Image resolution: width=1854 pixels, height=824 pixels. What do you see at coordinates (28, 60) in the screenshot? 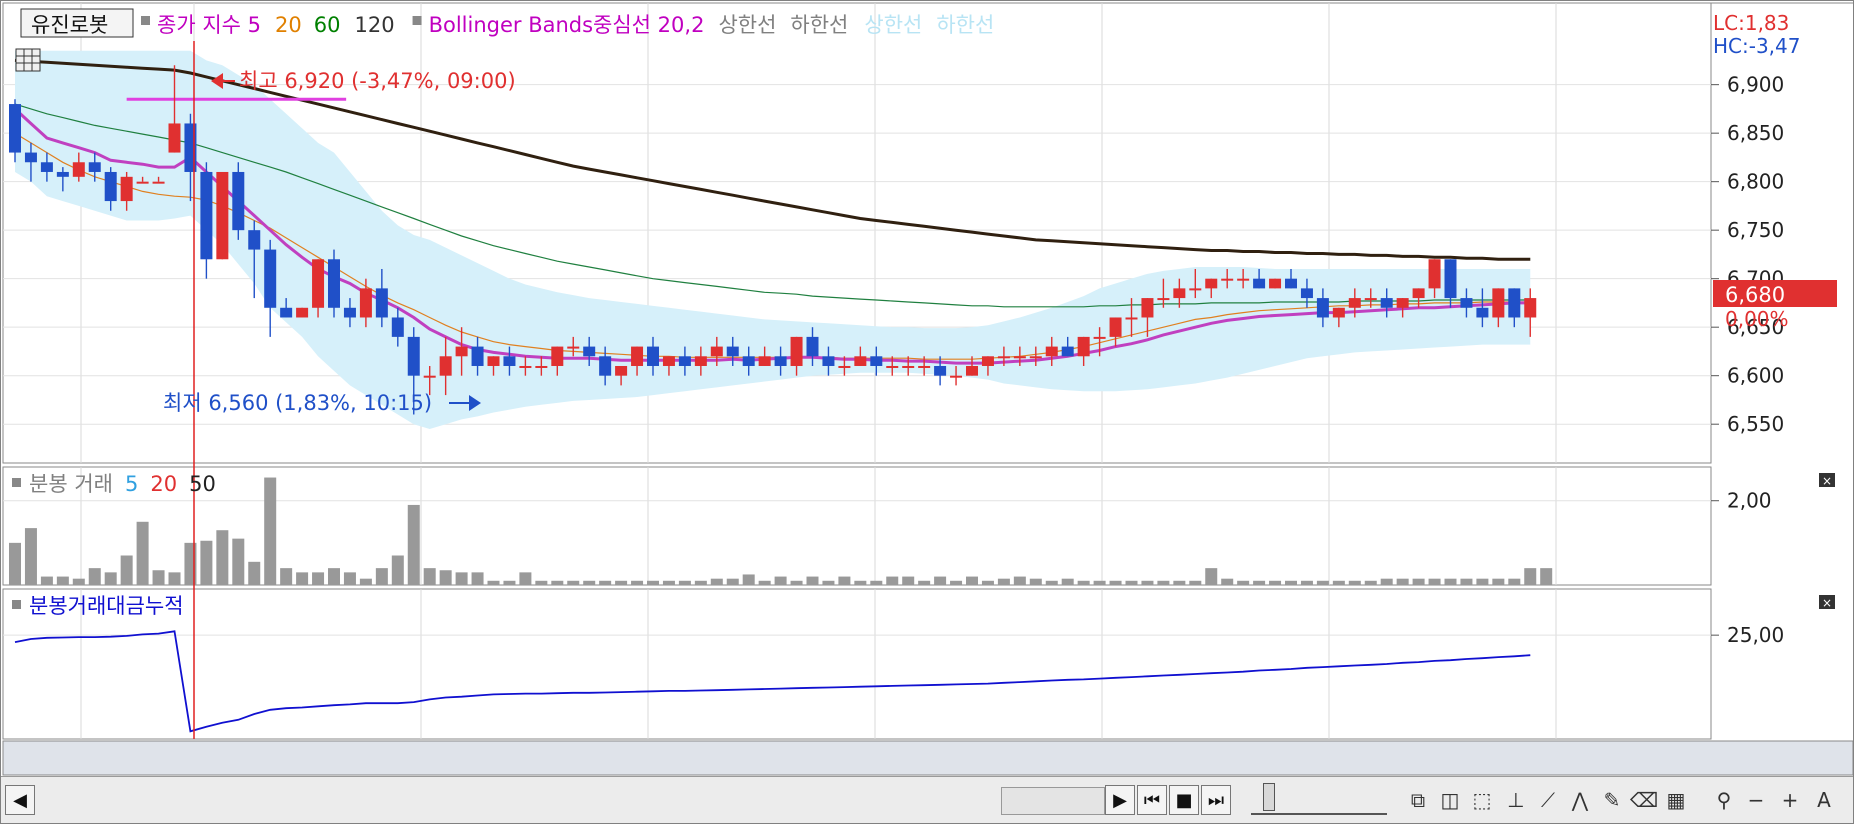
I see `table-icon` at bounding box center [28, 60].